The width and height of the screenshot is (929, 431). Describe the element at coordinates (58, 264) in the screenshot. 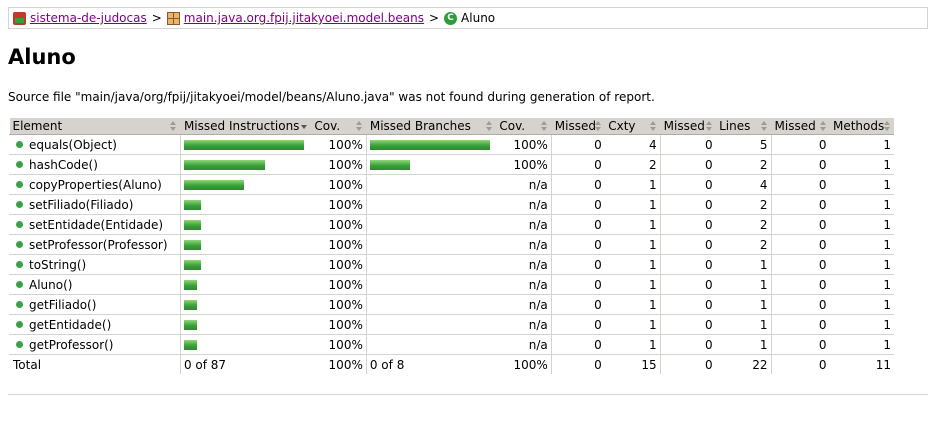

I see `element-label: toString()` at that location.